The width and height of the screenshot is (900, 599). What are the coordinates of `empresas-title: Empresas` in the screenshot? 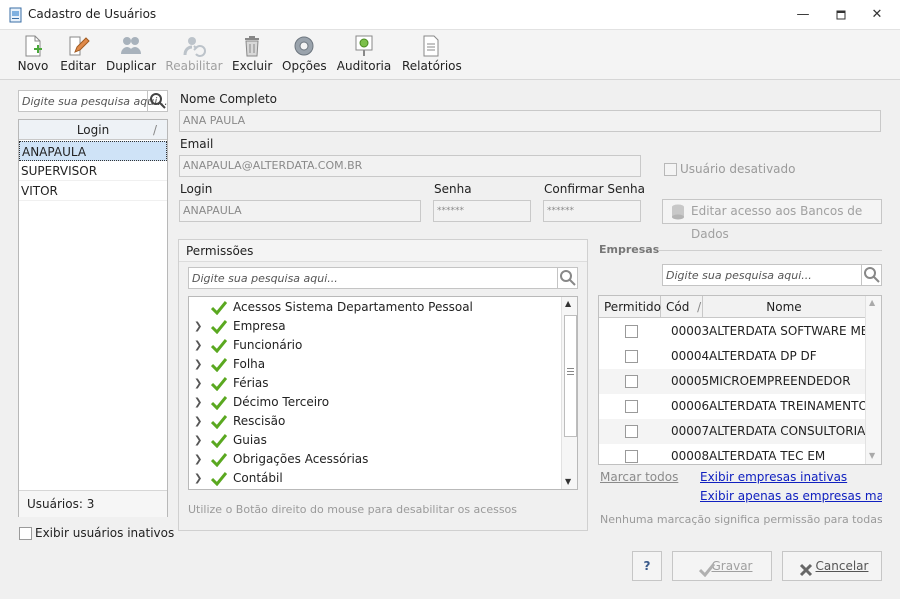 It's located at (629, 249).